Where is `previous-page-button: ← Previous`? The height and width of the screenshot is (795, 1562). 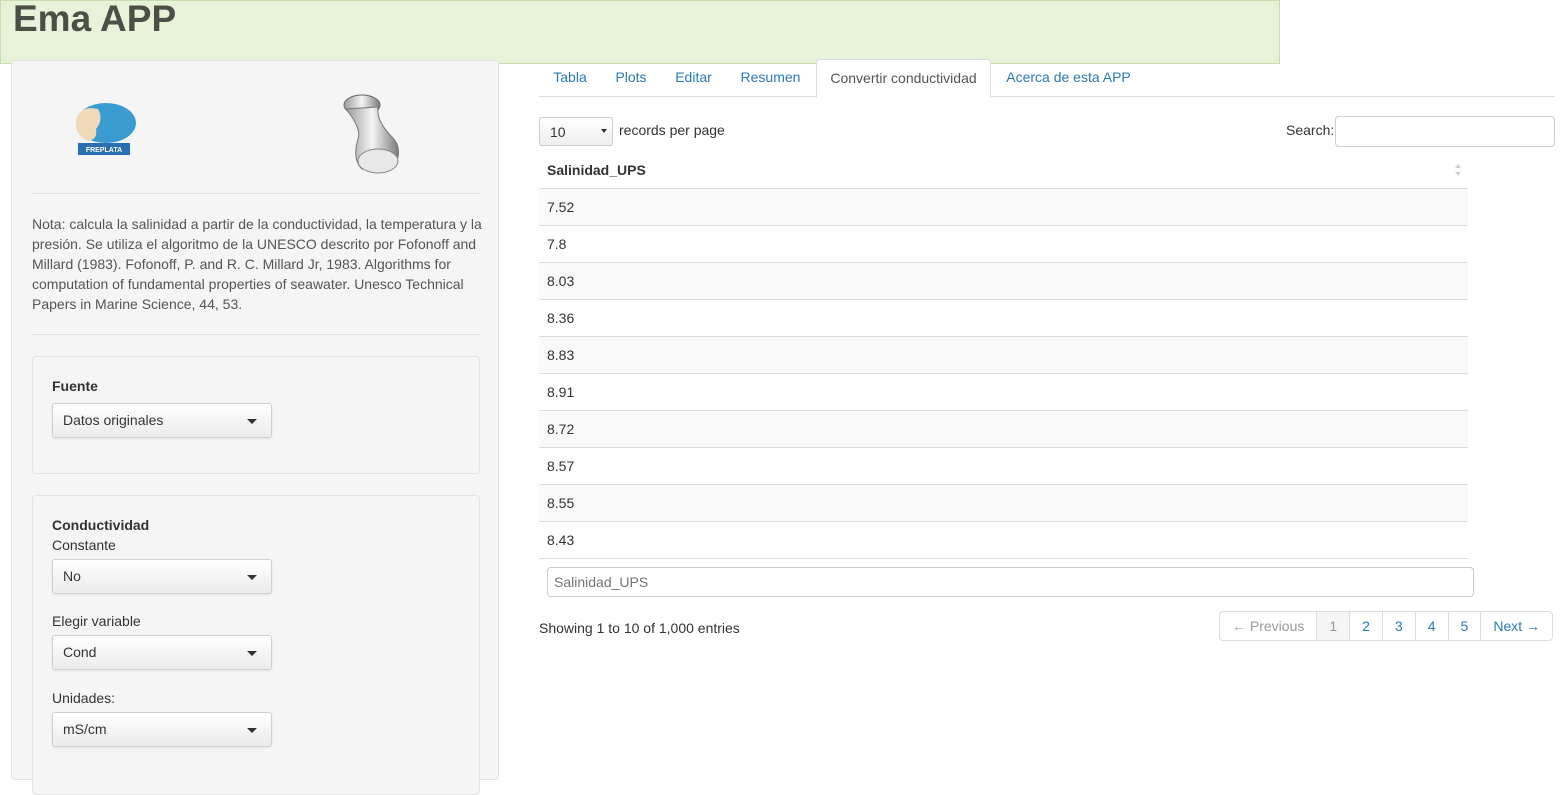
previous-page-button: ← Previous is located at coordinates (1268, 626).